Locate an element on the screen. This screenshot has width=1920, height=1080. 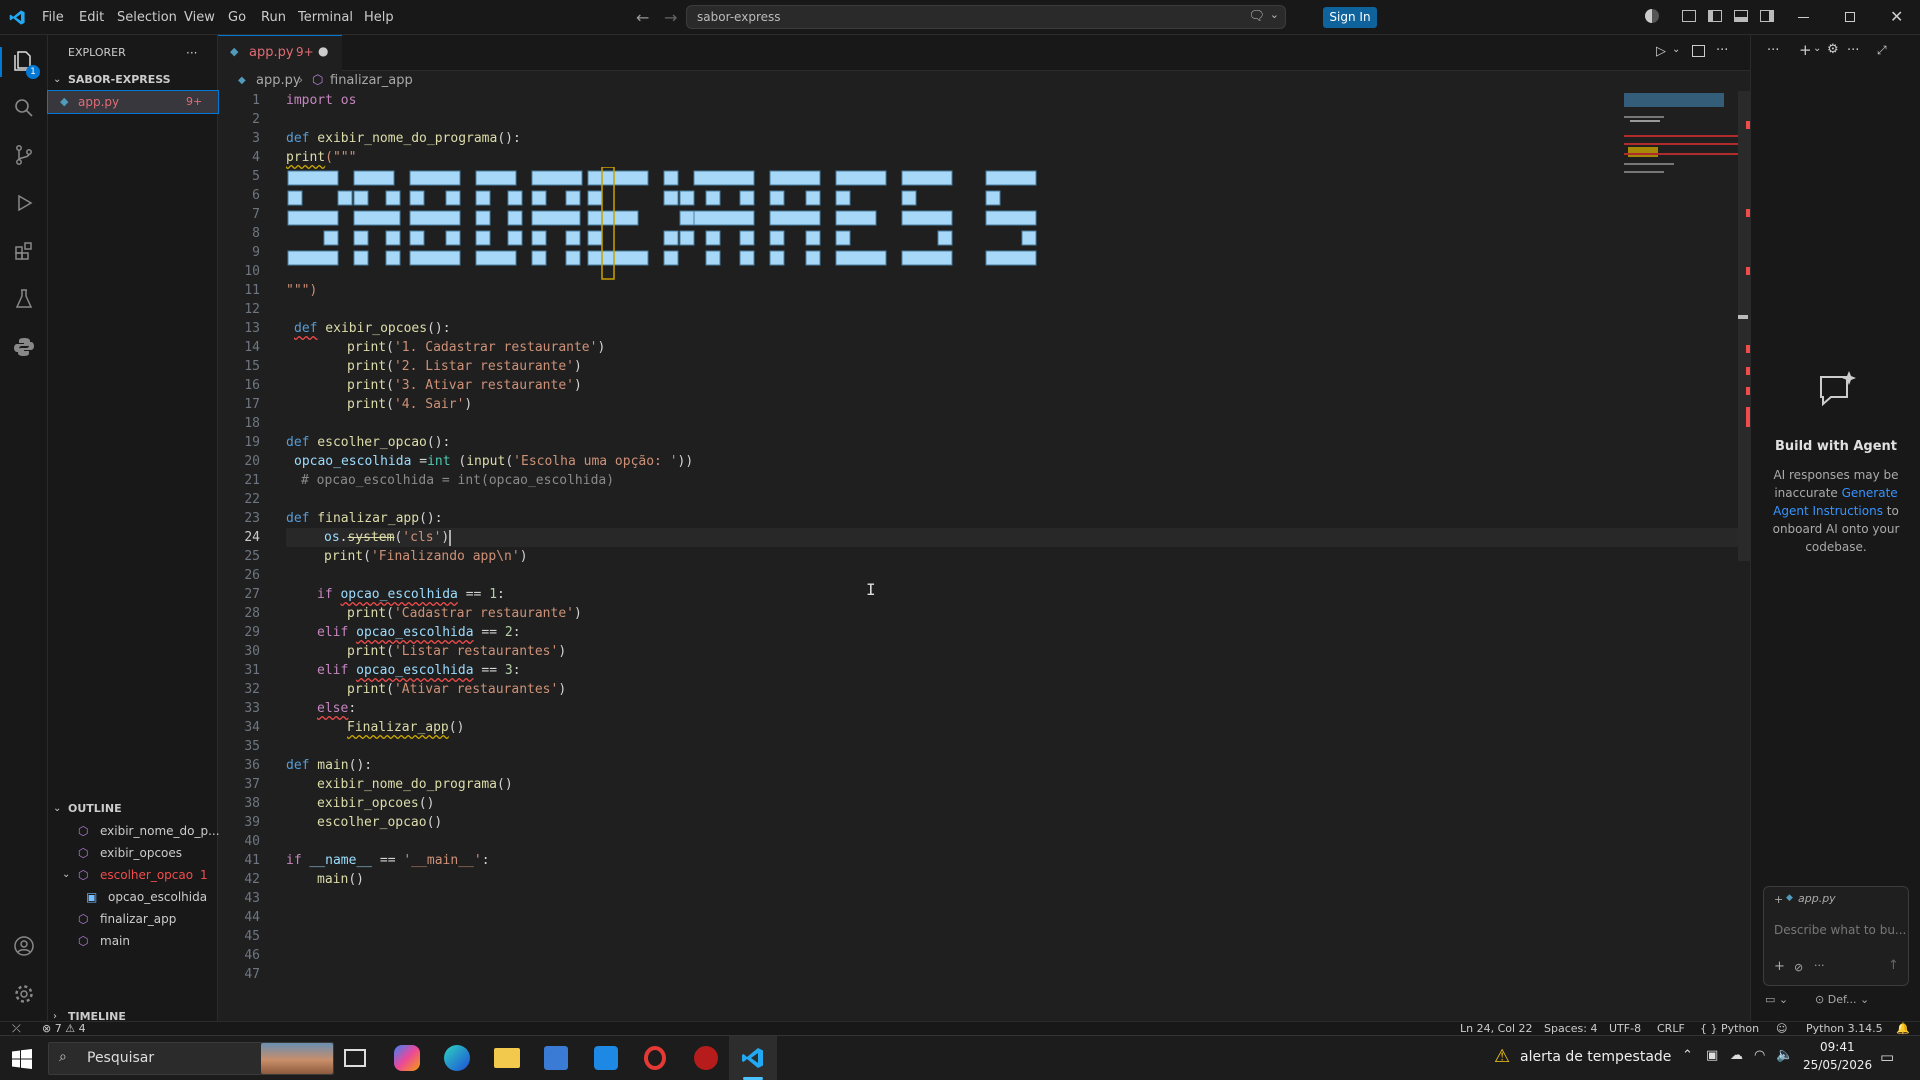
edge-browser-icon is located at coordinates (457, 1058).